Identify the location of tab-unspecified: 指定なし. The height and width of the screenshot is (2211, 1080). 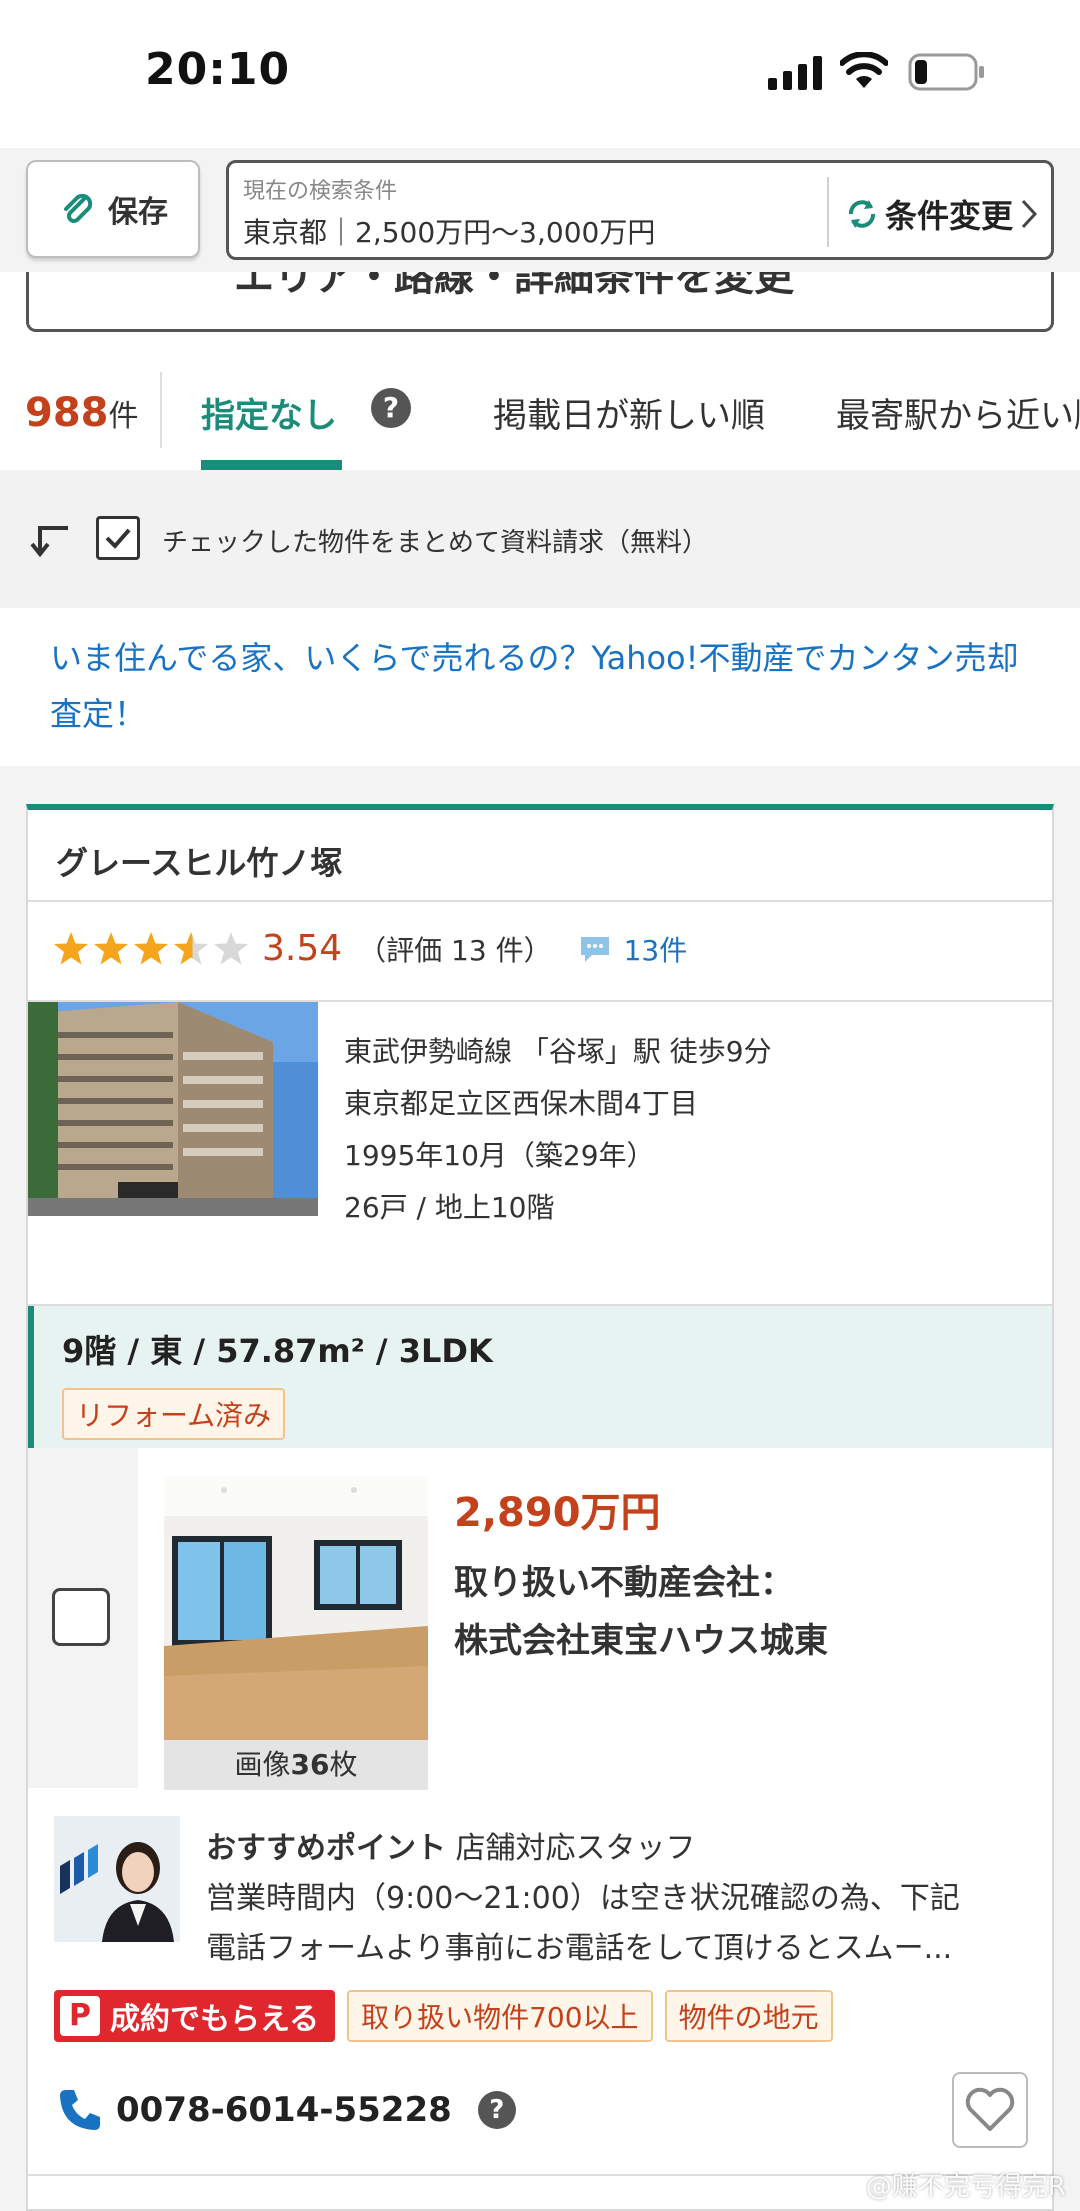
(269, 412).